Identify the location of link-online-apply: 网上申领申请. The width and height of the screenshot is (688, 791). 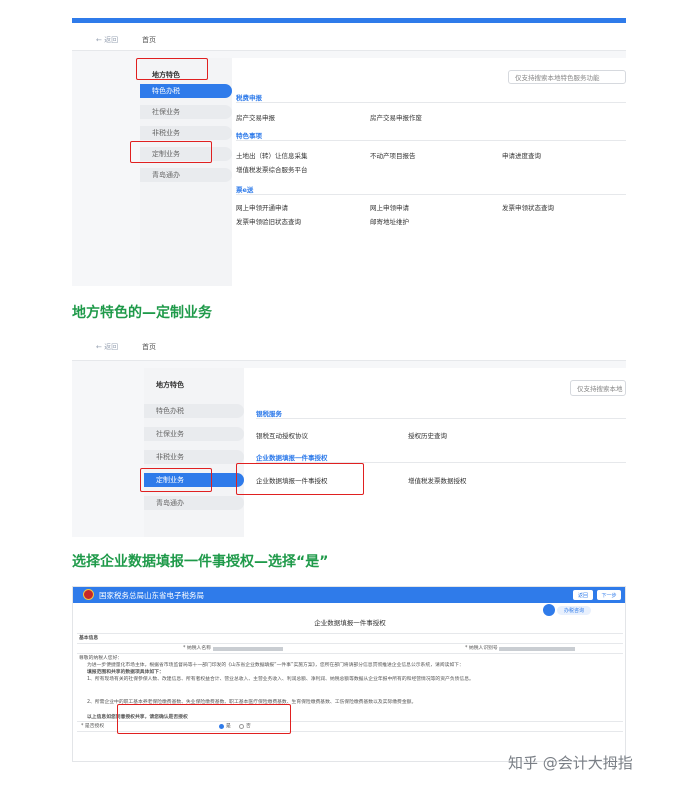
(389, 207).